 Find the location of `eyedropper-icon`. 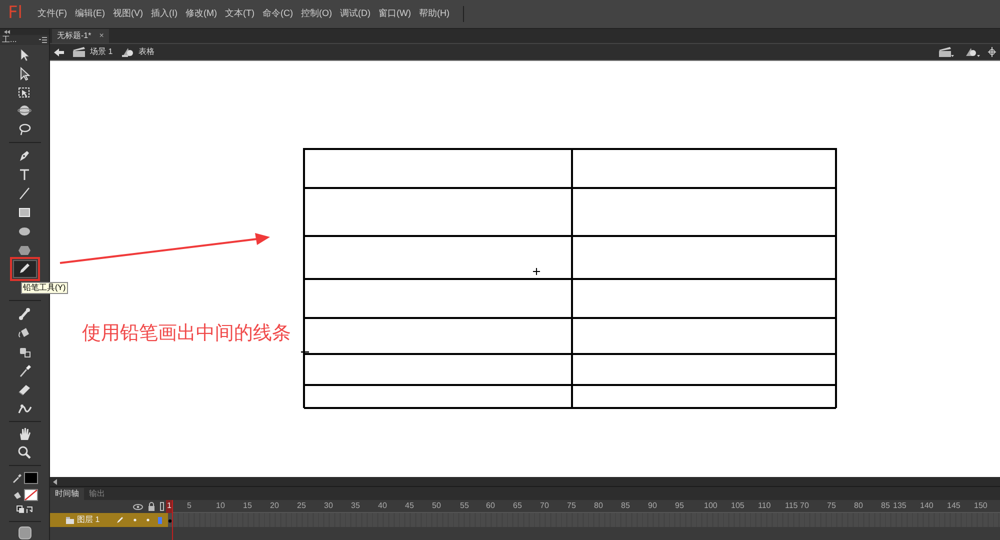

eyedropper-icon is located at coordinates (24, 370).